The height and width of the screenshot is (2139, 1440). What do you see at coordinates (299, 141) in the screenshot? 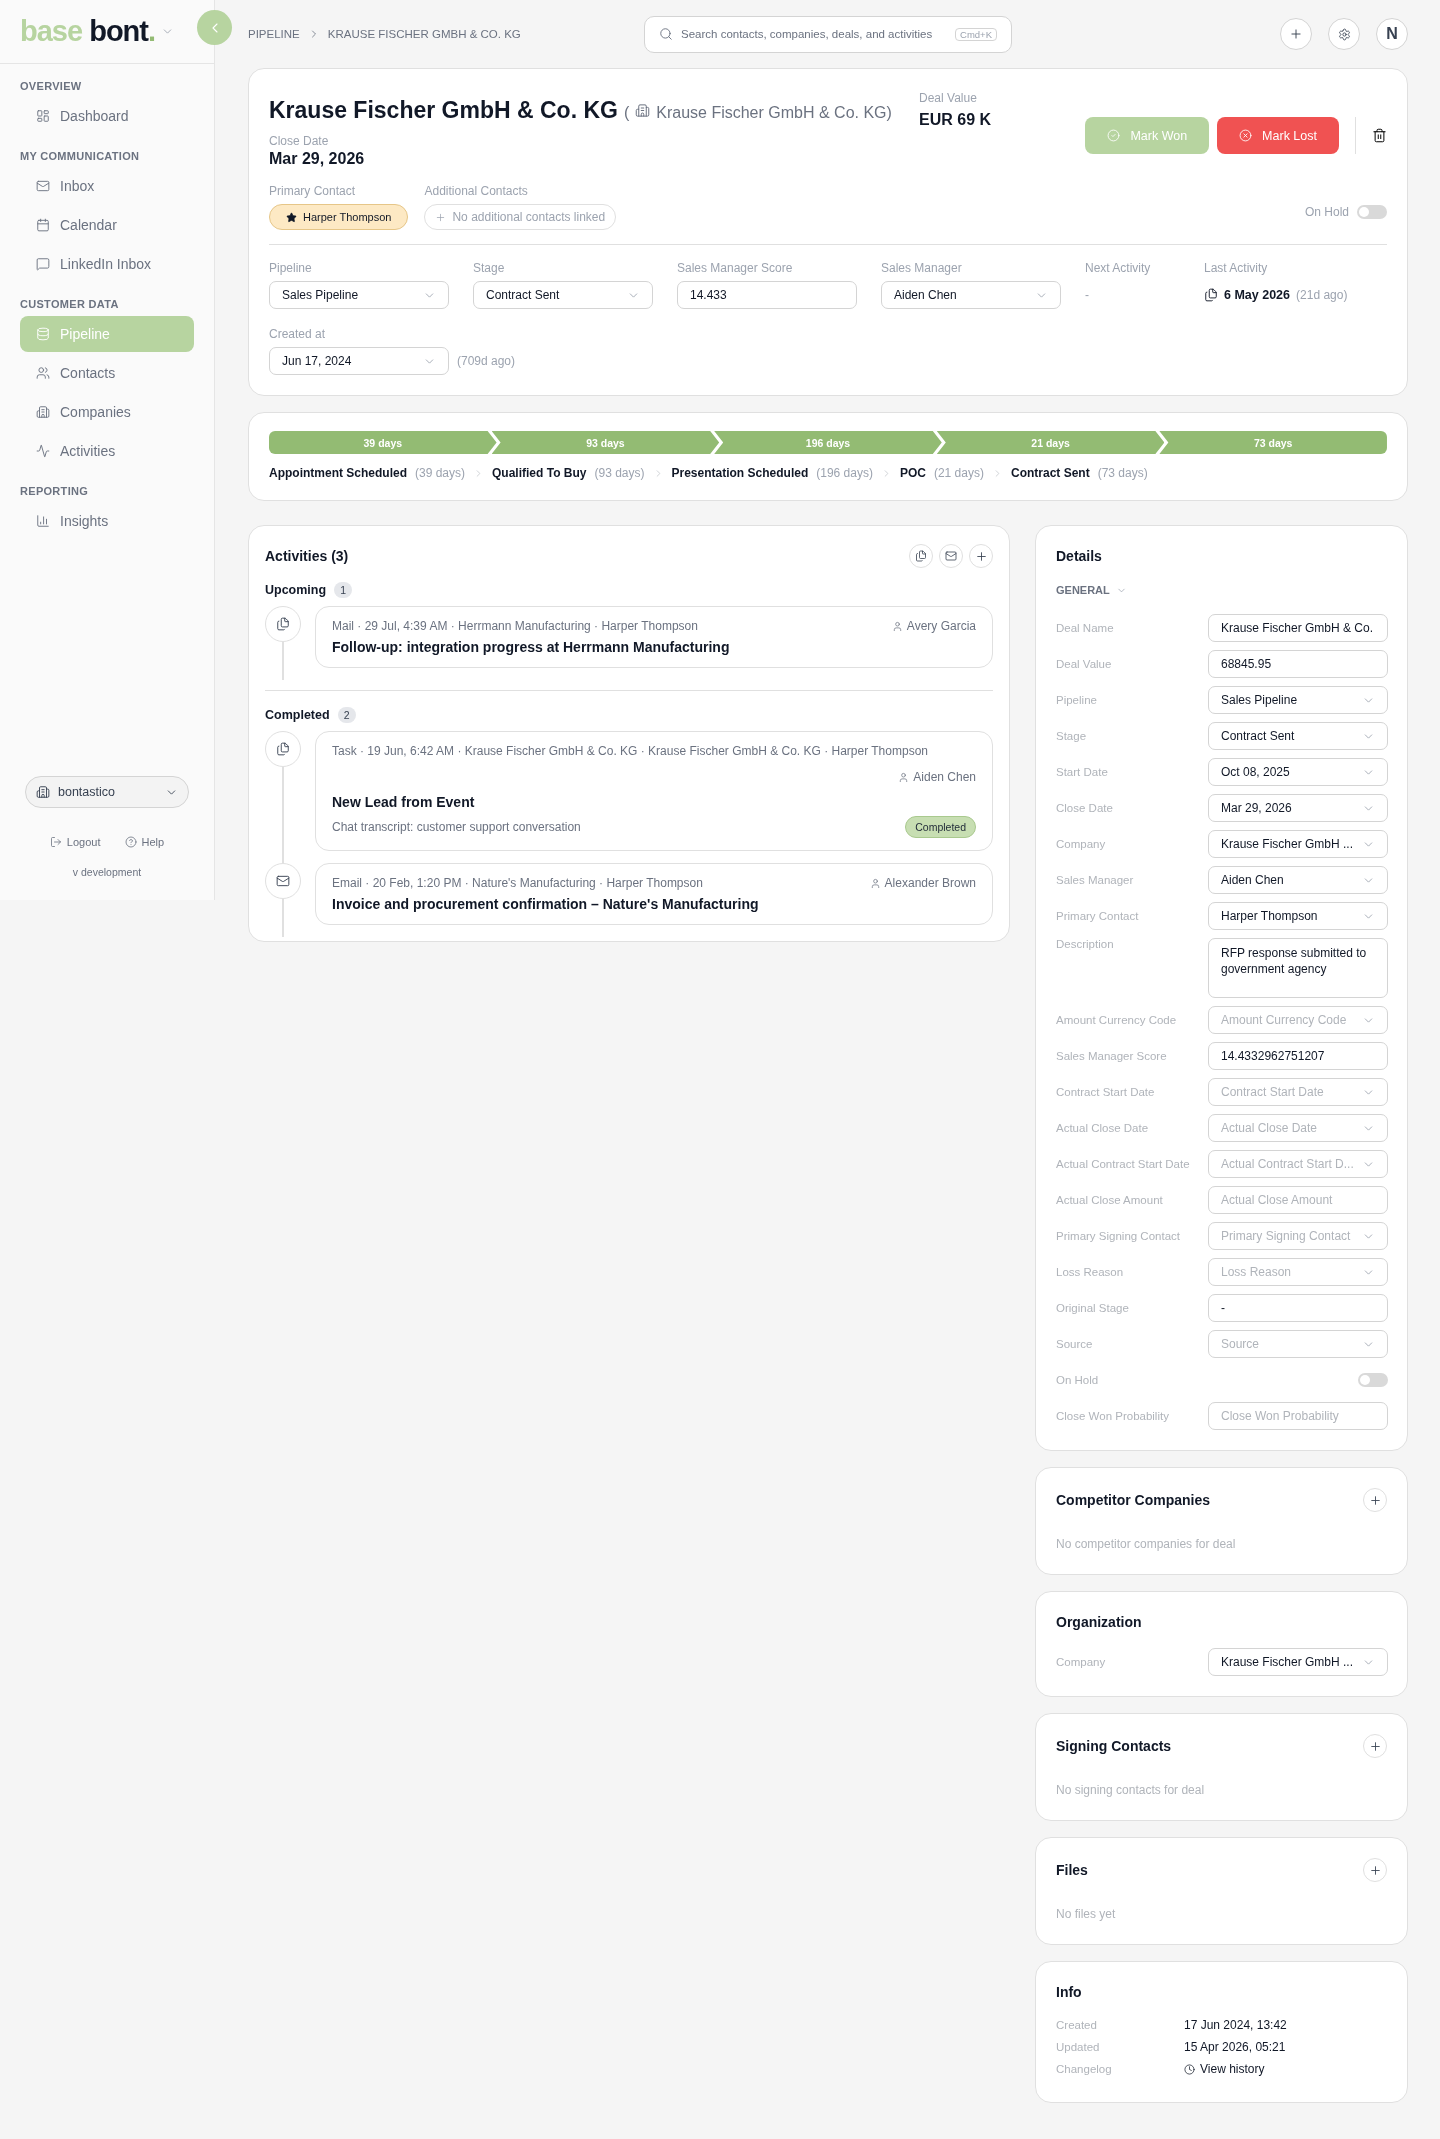
I see `field-label: Close Date` at bounding box center [299, 141].